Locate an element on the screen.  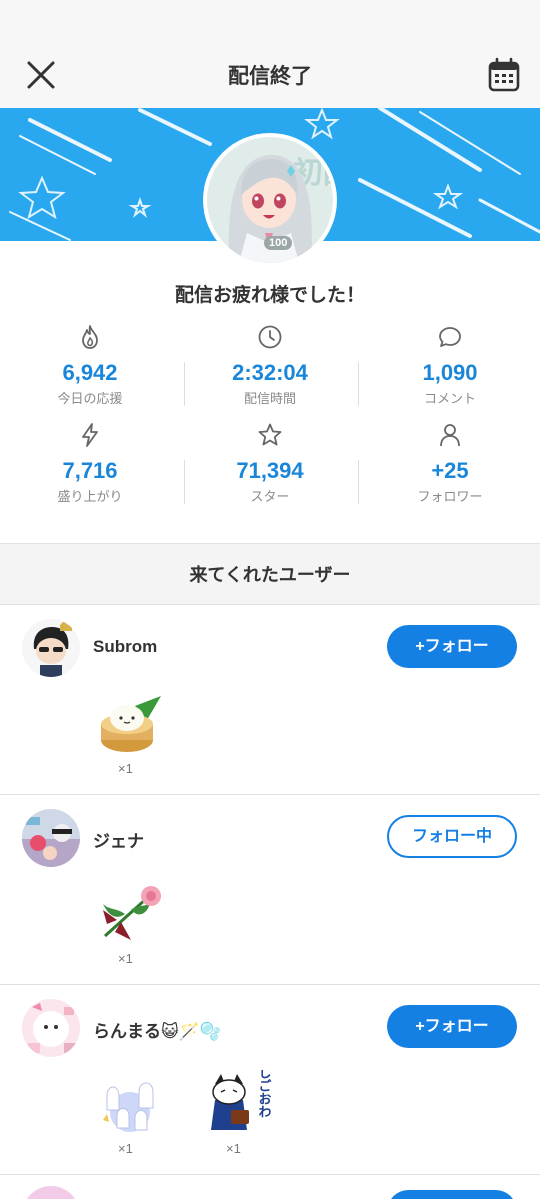
following-button: フォロー中 is located at coordinates (452, 836).